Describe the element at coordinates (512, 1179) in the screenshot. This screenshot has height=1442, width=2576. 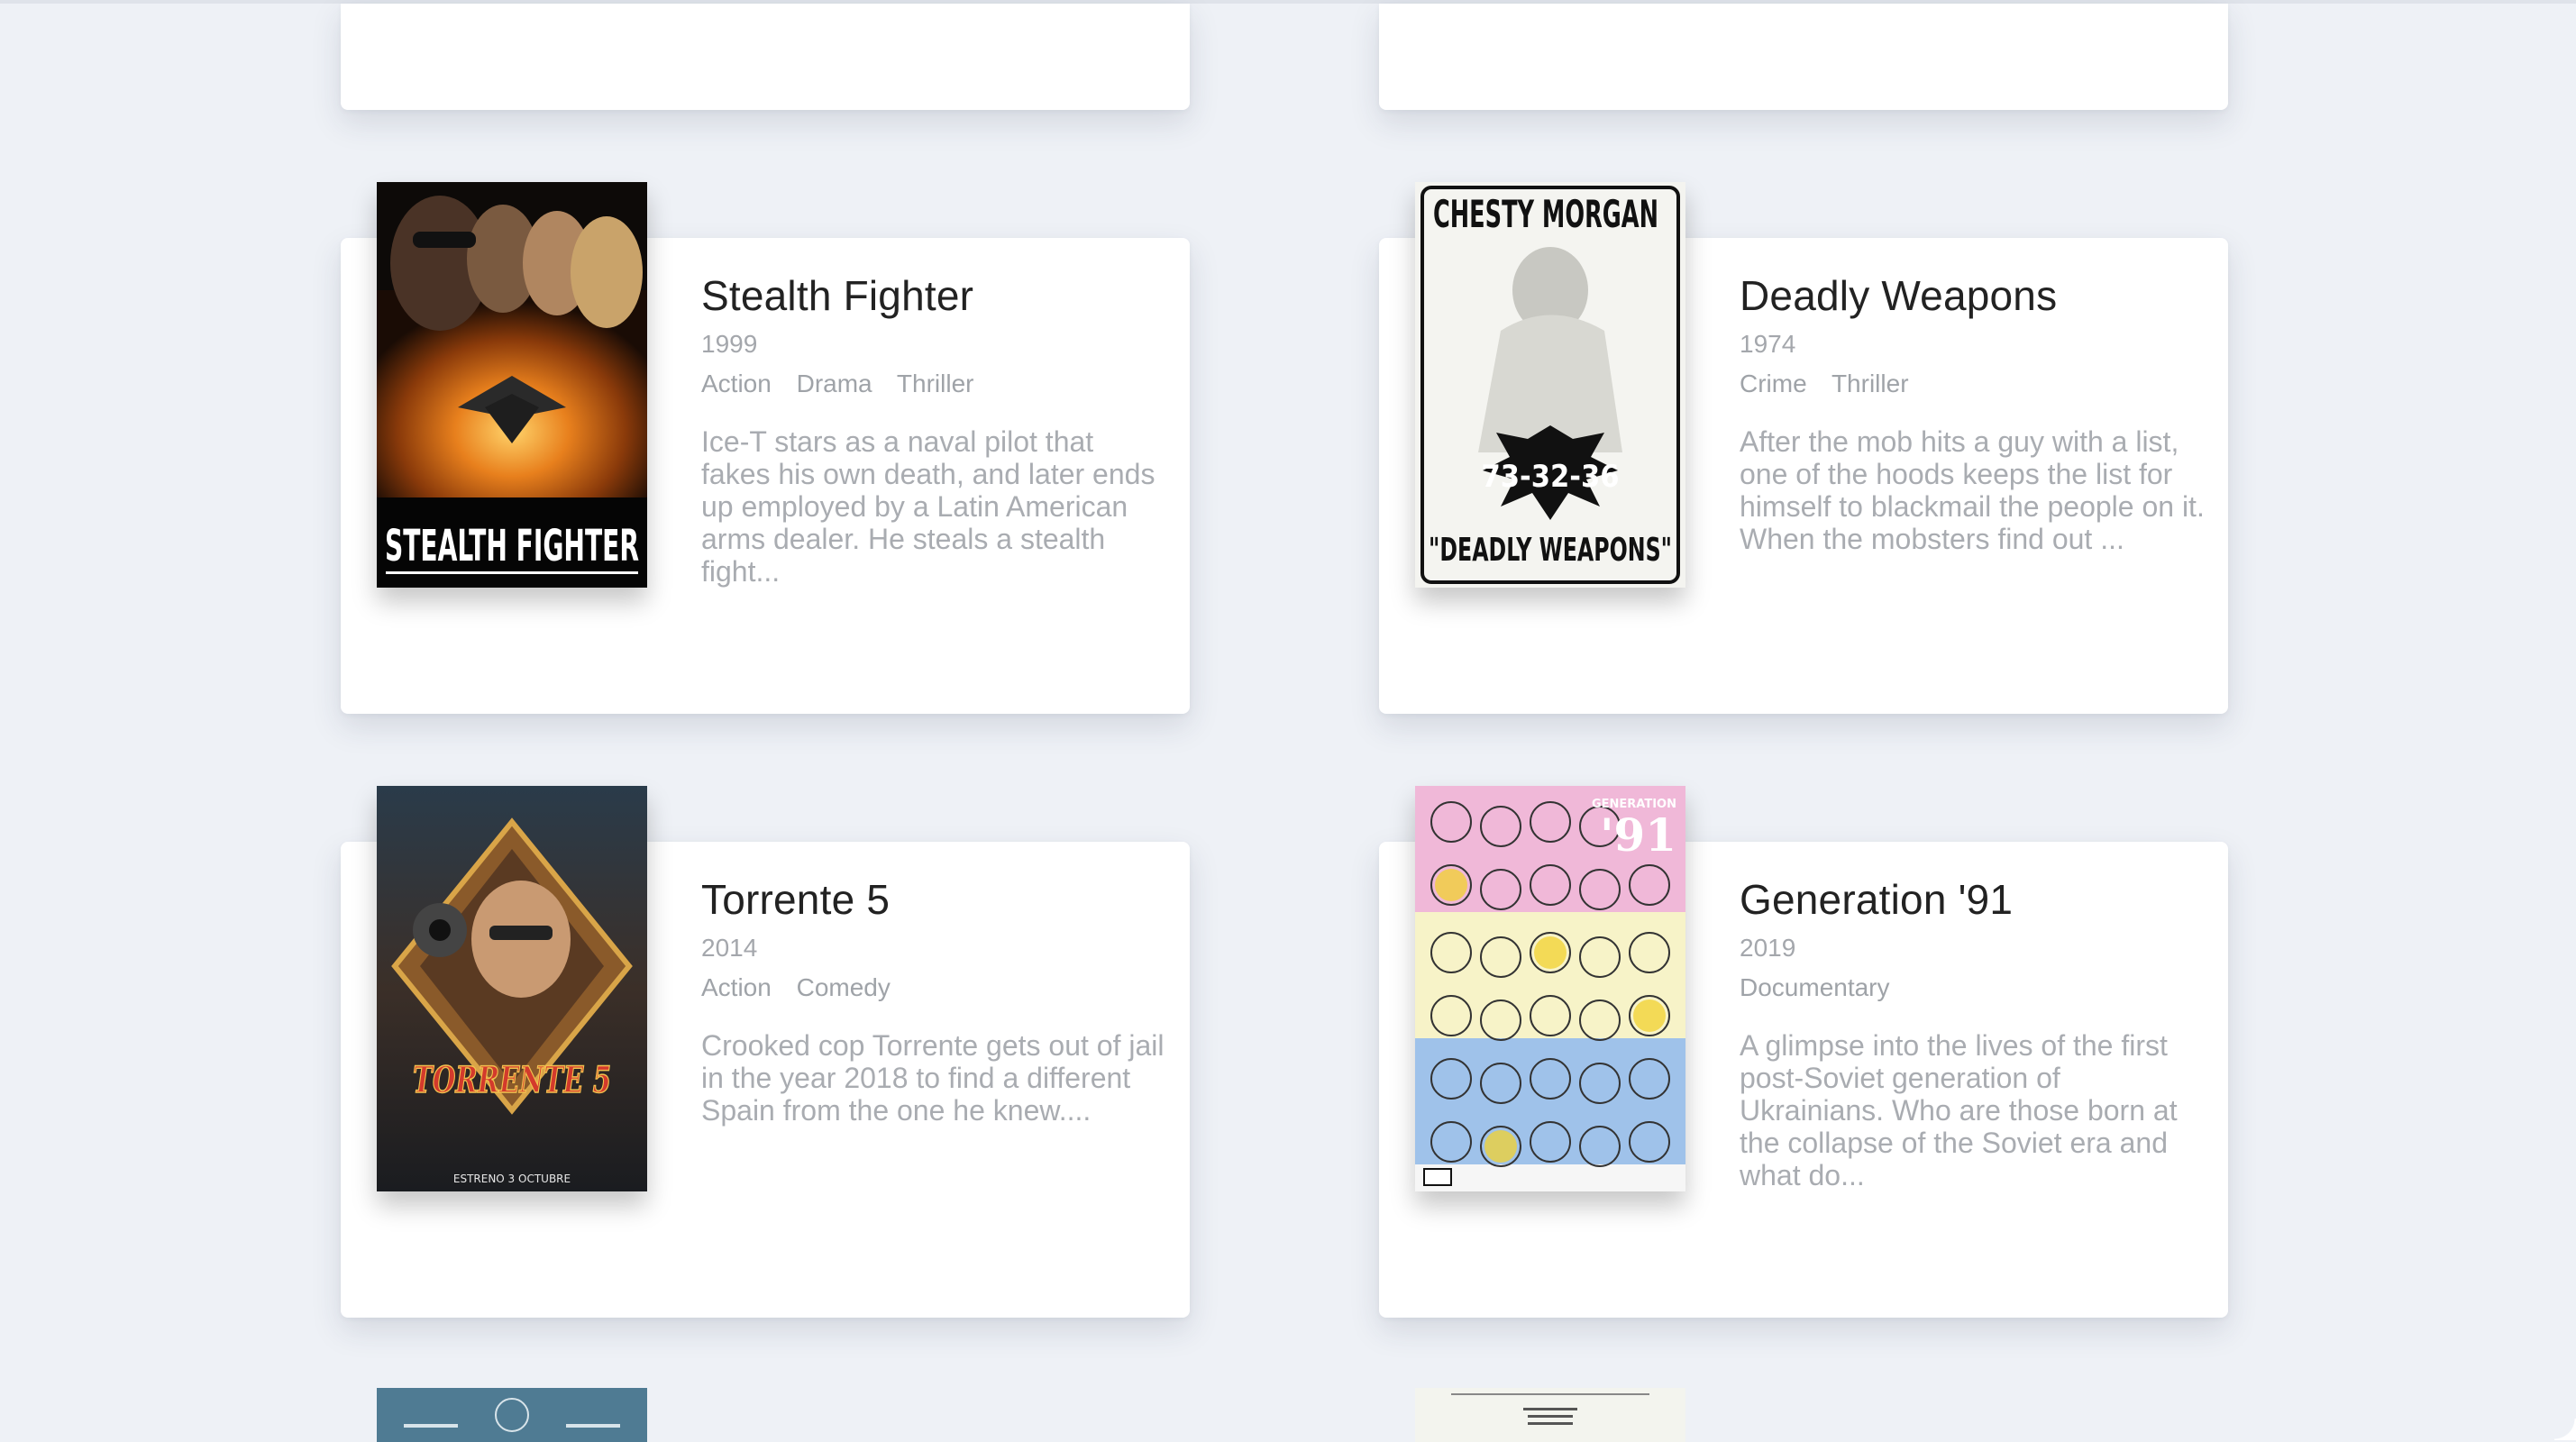
I see `svg-text: ESTRENO 3 OCTUBRE` at that location.